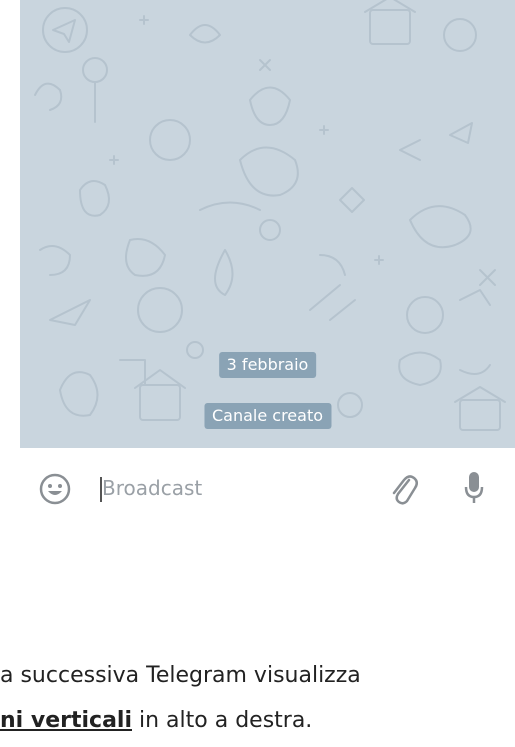 Image resolution: width=515 pixels, height=747 pixels. Describe the element at coordinates (66, 720) in the screenshot. I see `article-bold-text: ni verticali` at that location.